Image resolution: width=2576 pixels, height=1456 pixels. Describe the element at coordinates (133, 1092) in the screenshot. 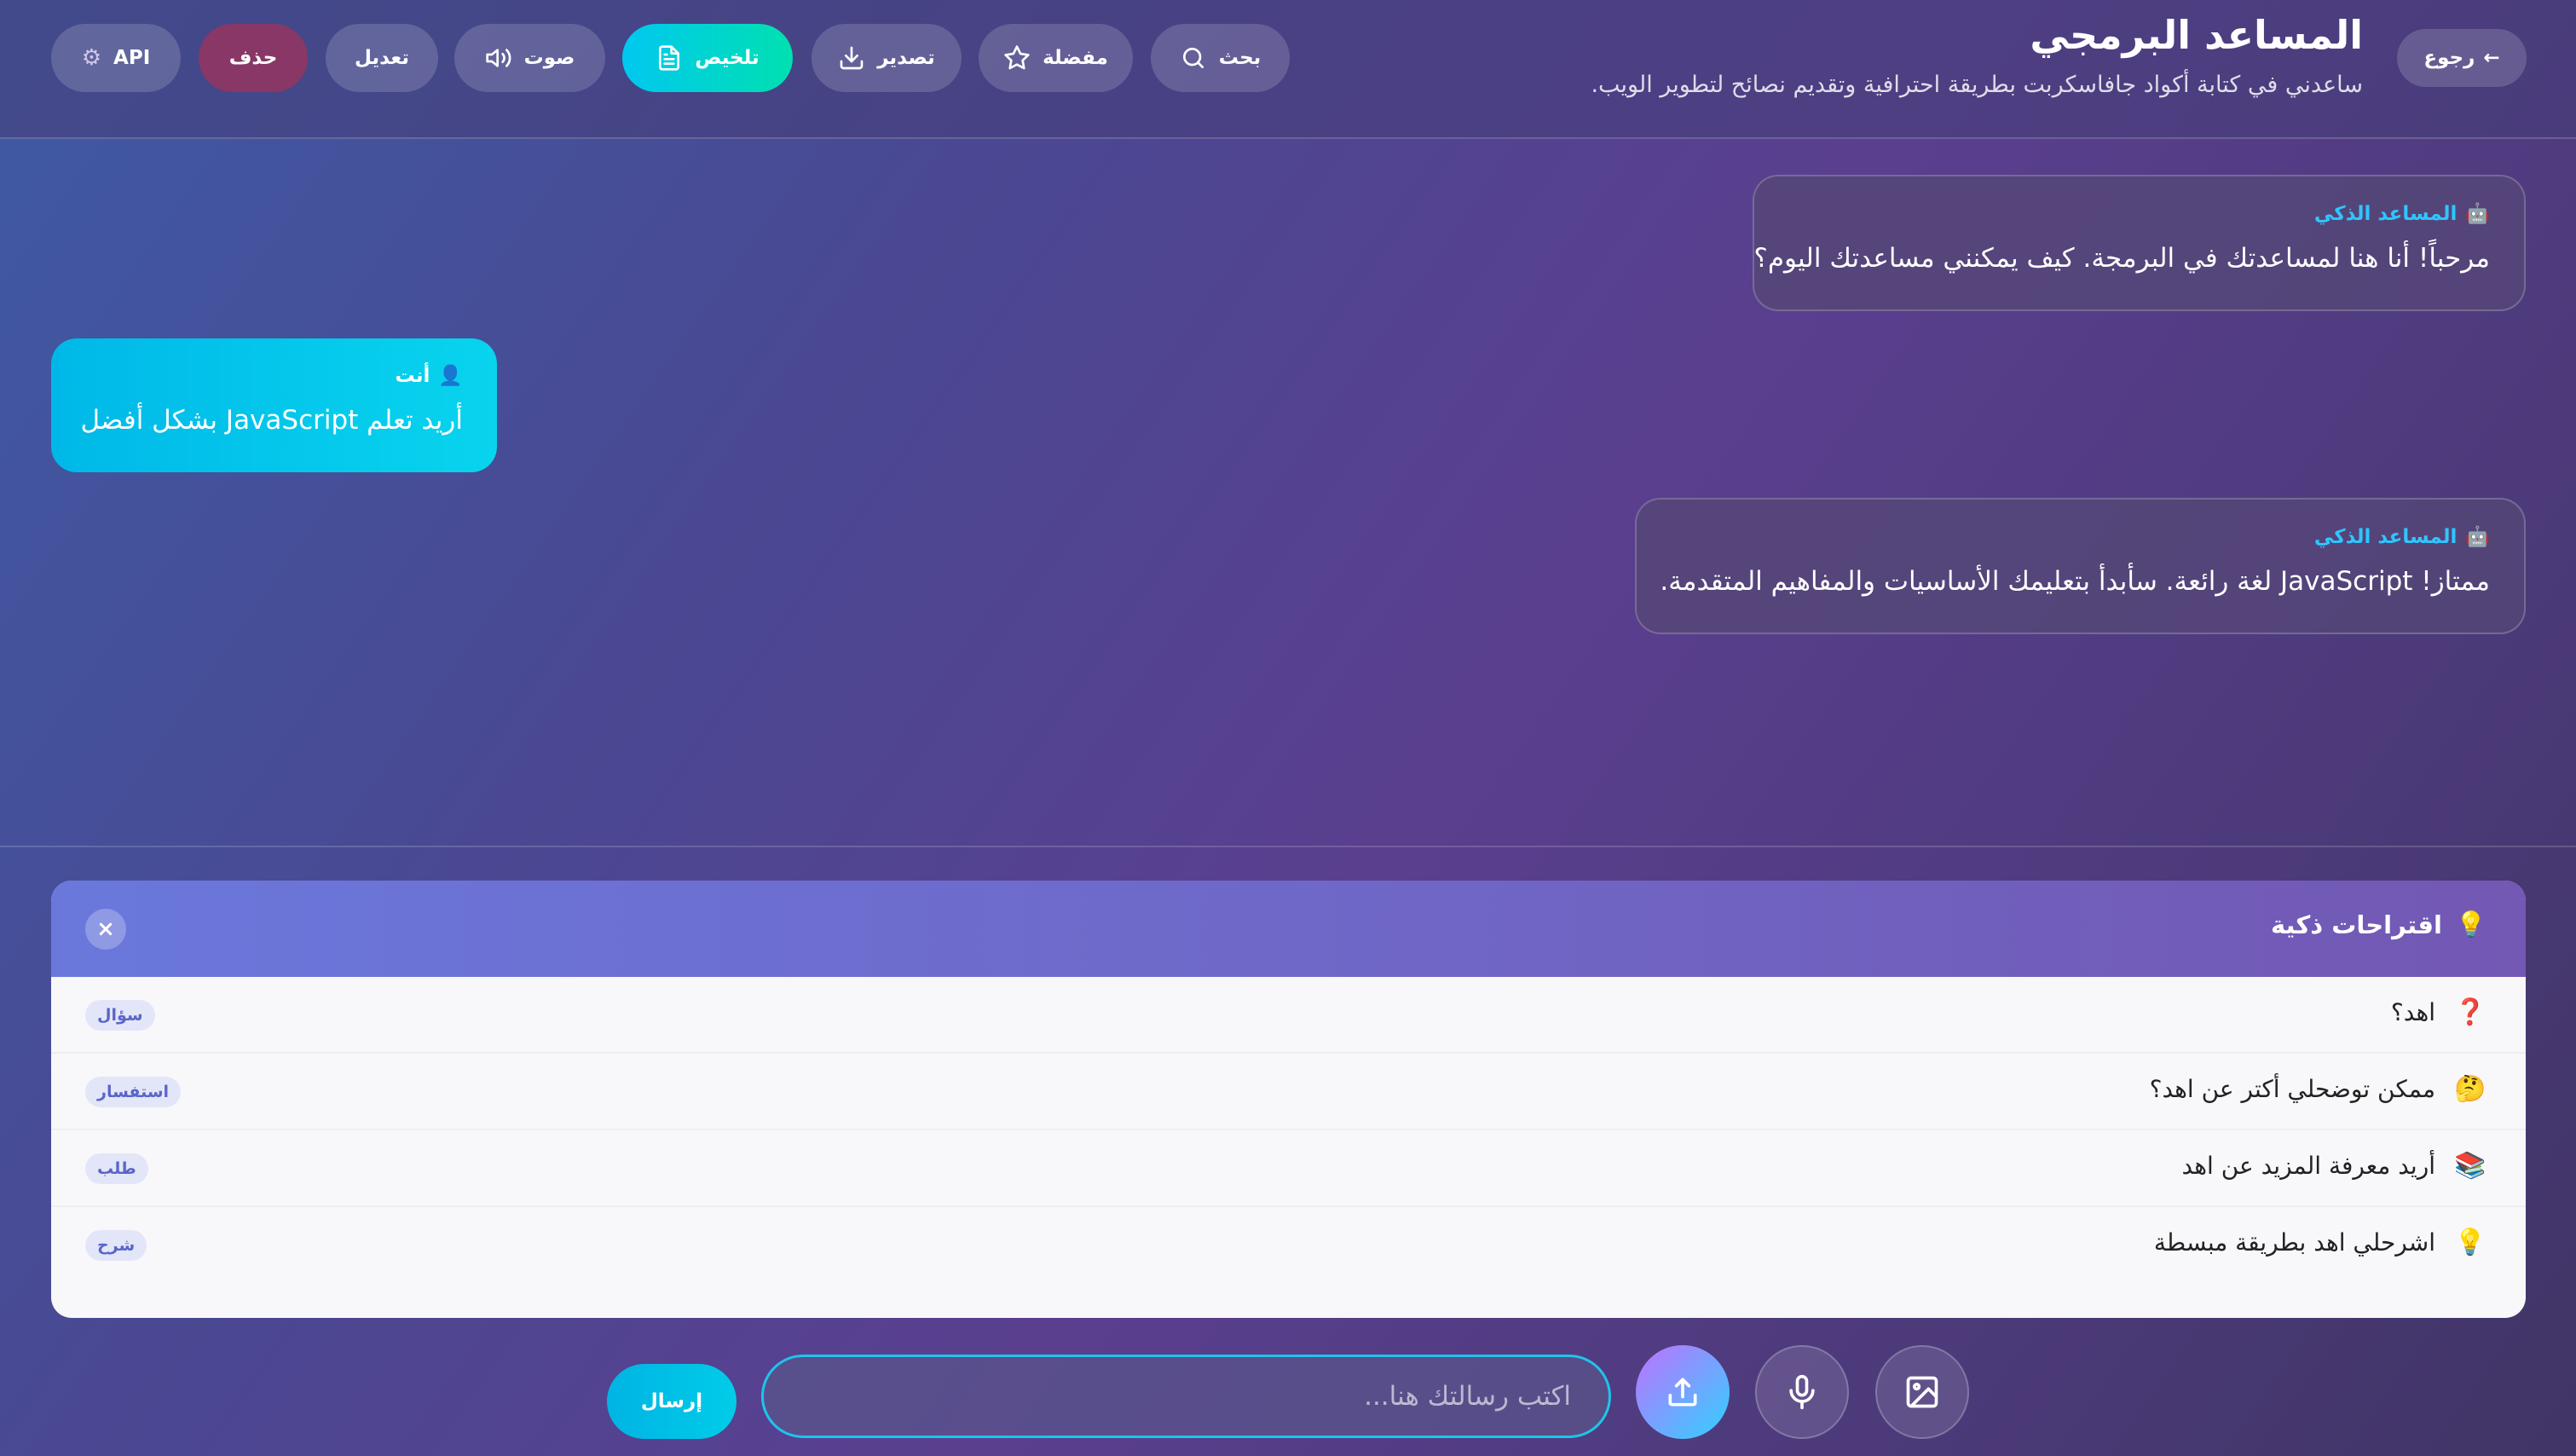

I see `suggestion-tag: استفسار` at that location.